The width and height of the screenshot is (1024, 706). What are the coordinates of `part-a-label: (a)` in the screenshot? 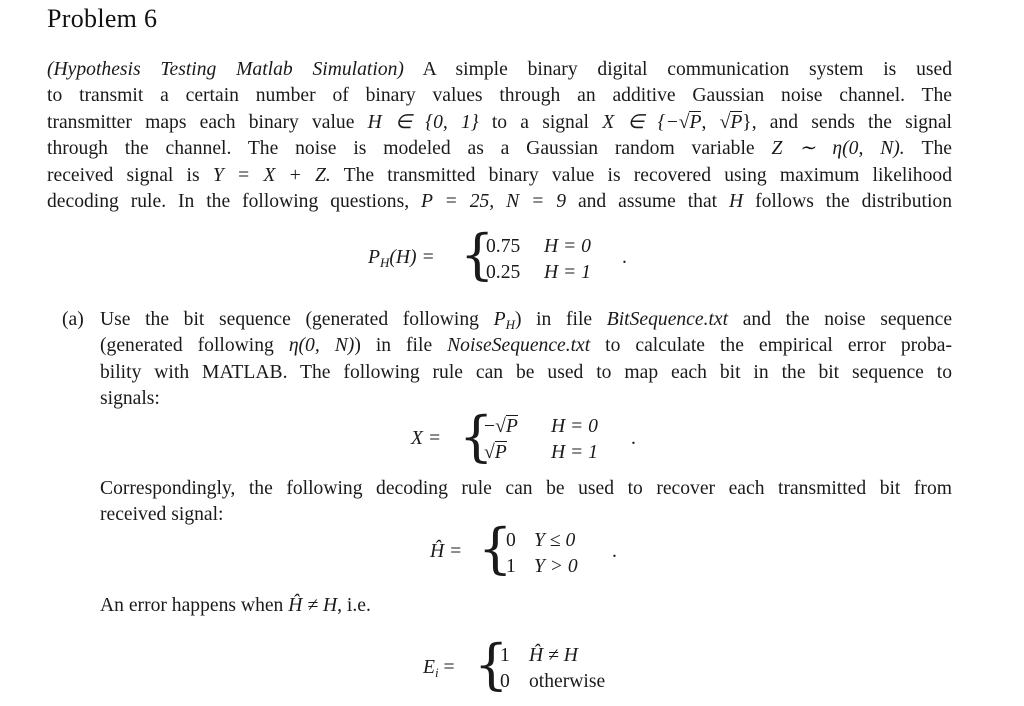 It's located at (73, 319).